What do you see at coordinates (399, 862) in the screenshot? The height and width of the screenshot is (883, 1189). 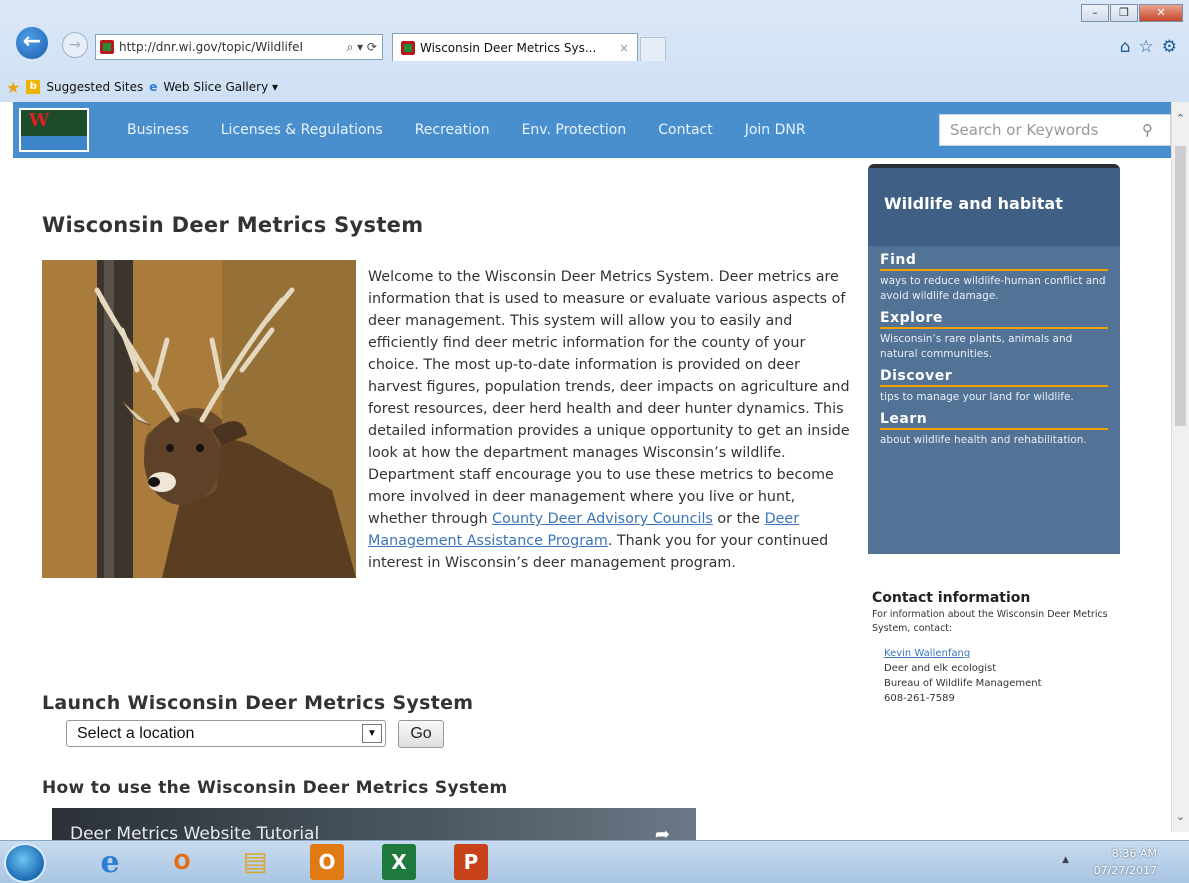 I see `excel-icon: X` at bounding box center [399, 862].